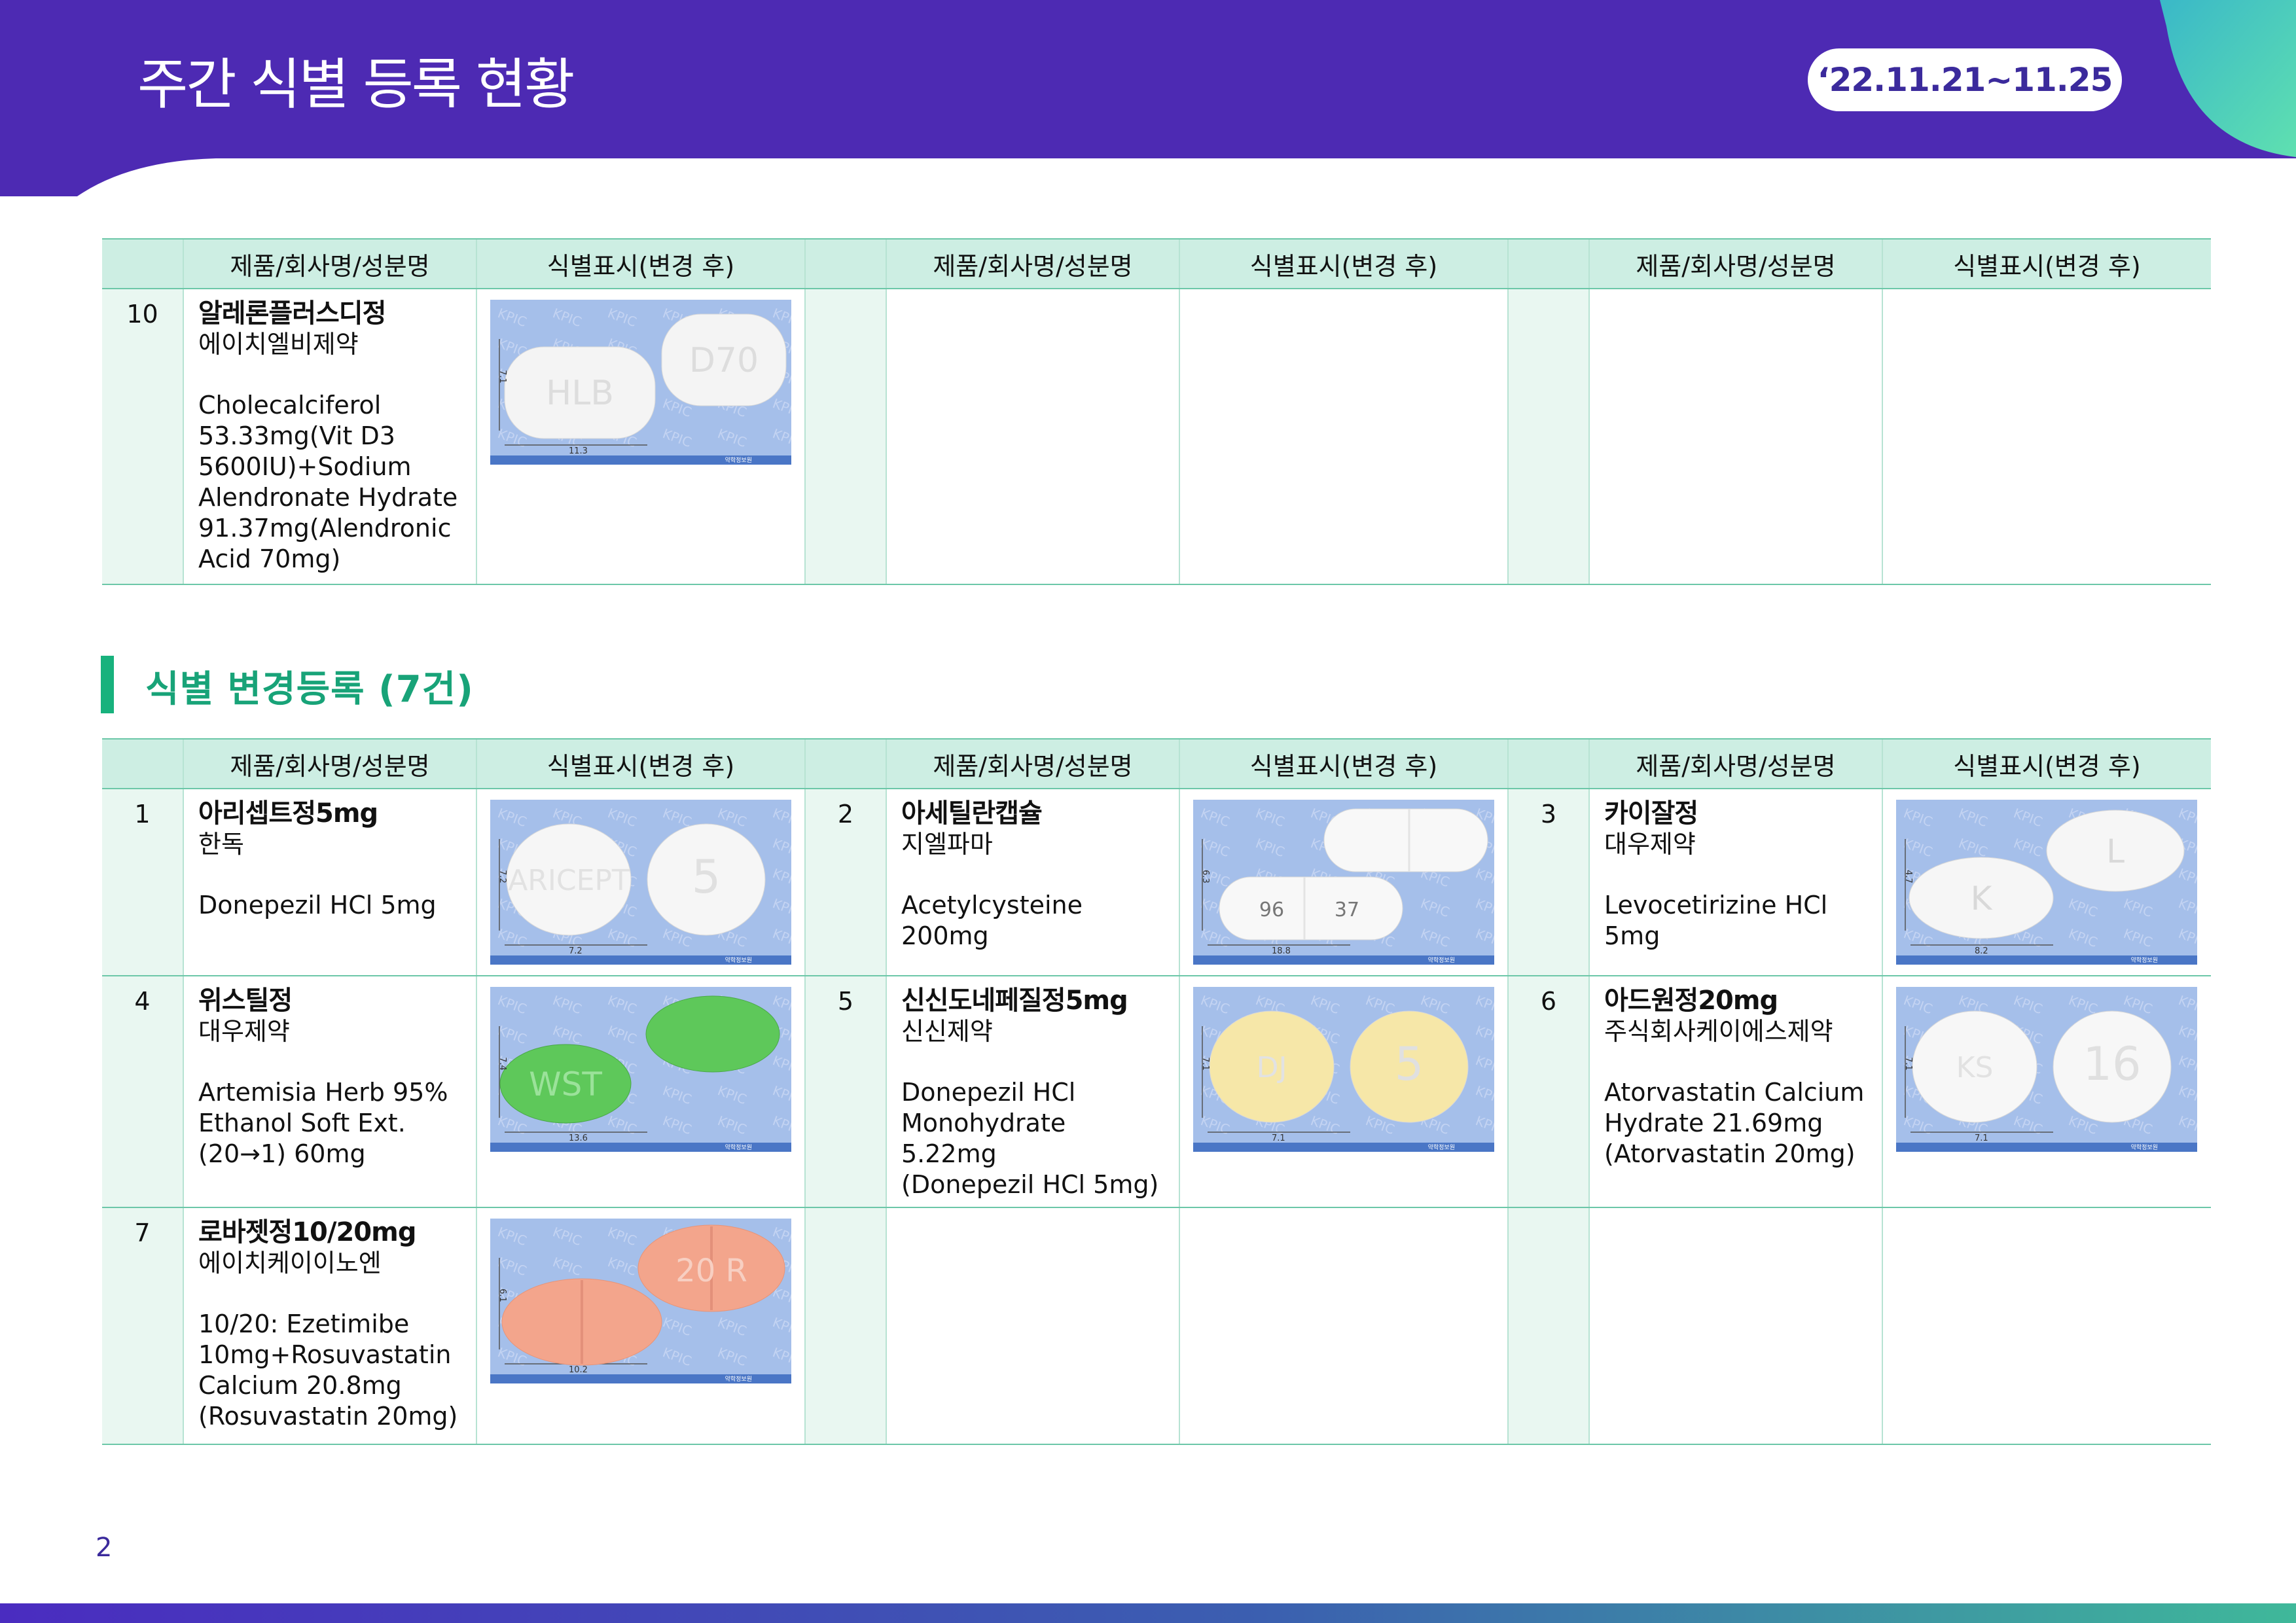 This screenshot has height=1623, width=2296. I want to click on section-marker, so click(107, 684).